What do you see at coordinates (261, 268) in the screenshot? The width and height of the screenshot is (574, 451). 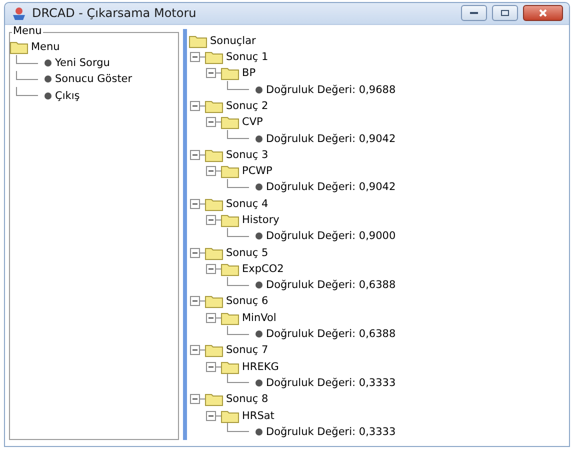 I see `tree-item: ExpCO2` at bounding box center [261, 268].